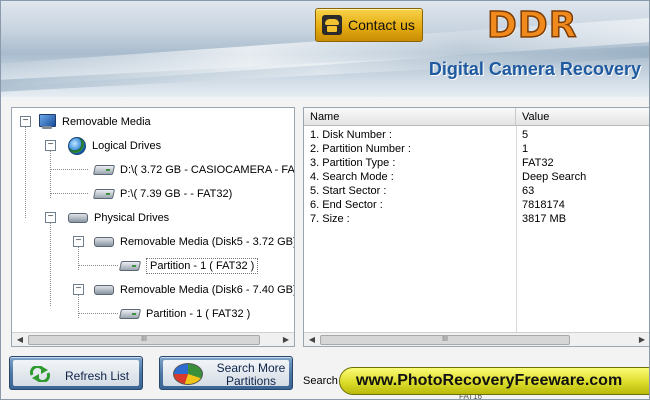 The image size is (650, 400). I want to click on tree-node-label: D:\( 3.72 GB - CASIOCAMERA - FAT32), so click(207, 170).